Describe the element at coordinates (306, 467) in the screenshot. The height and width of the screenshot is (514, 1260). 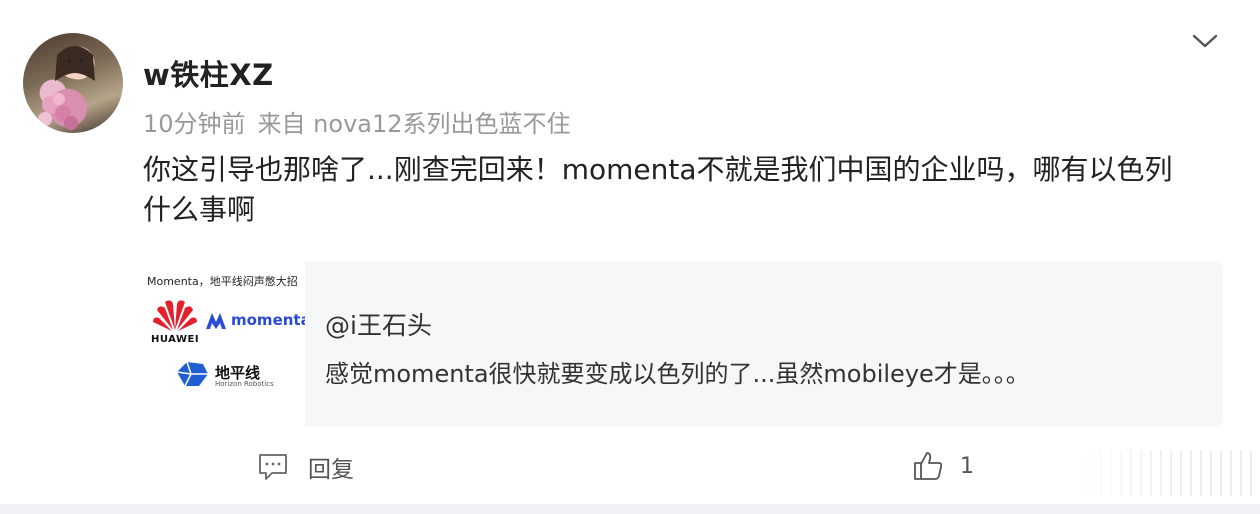
I see `reply-button: 回复` at that location.